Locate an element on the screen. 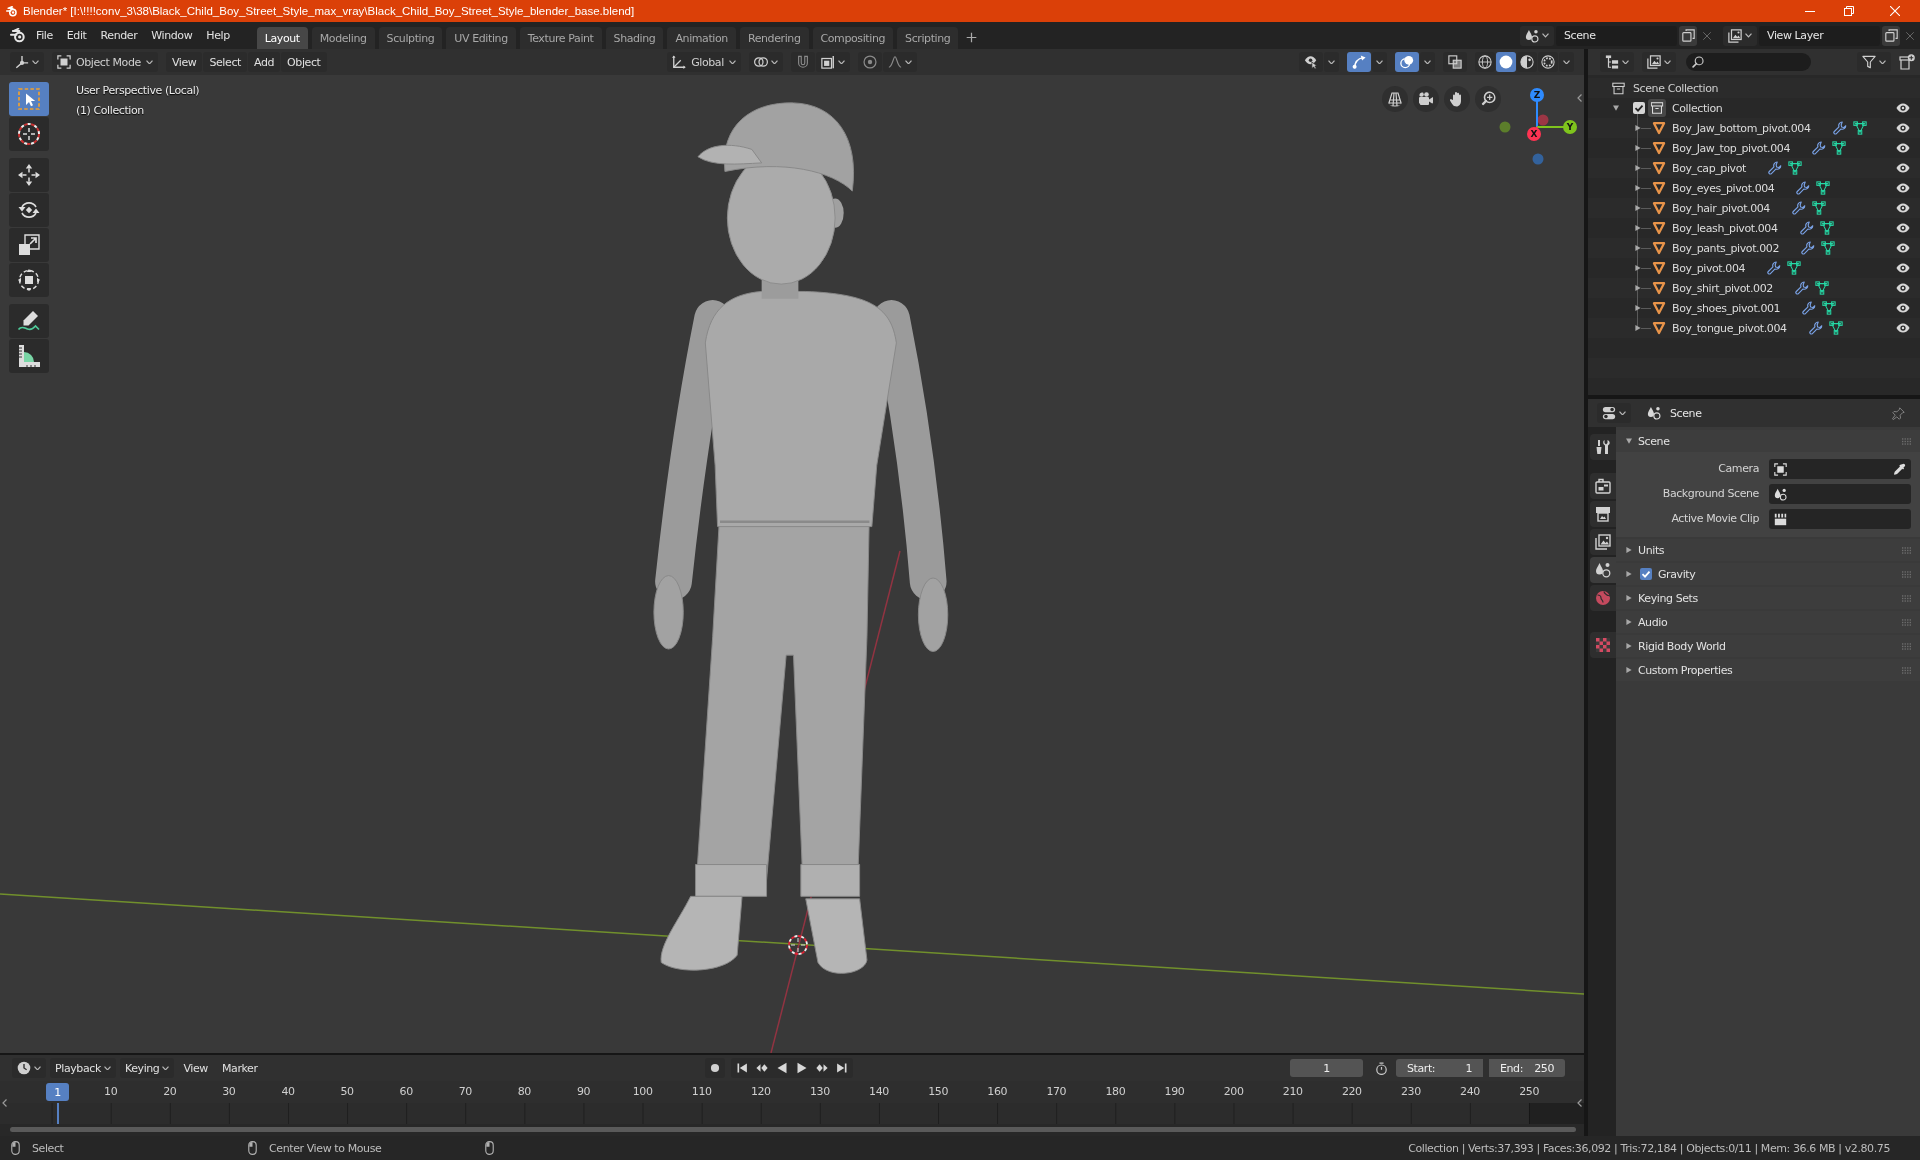 Image resolution: width=1920 pixels, height=1160 pixels. workspace-tab: Animation is located at coordinates (701, 38).